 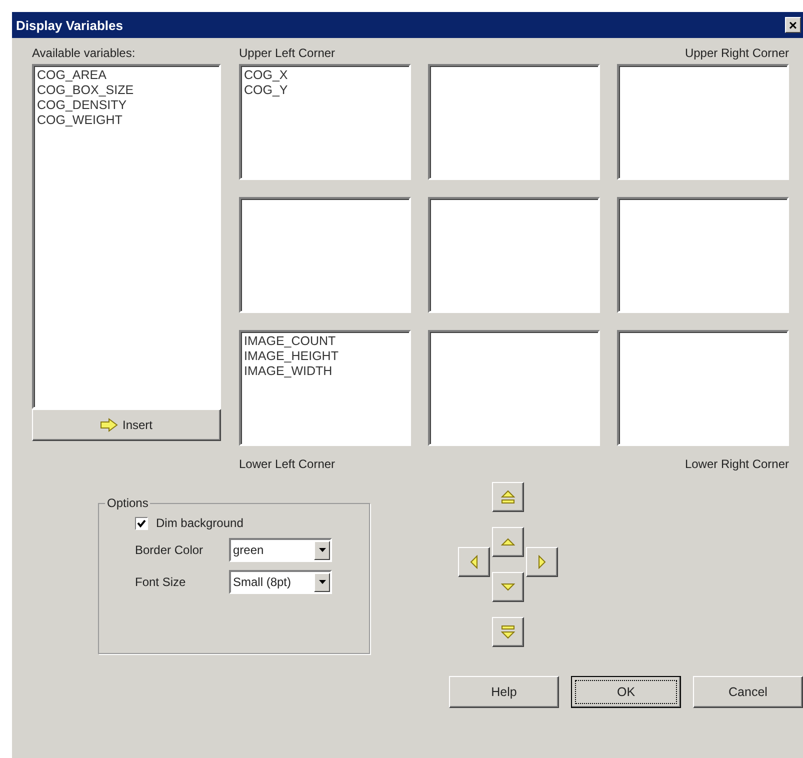 What do you see at coordinates (325, 90) in the screenshot?
I see `list-item: COG_Y` at bounding box center [325, 90].